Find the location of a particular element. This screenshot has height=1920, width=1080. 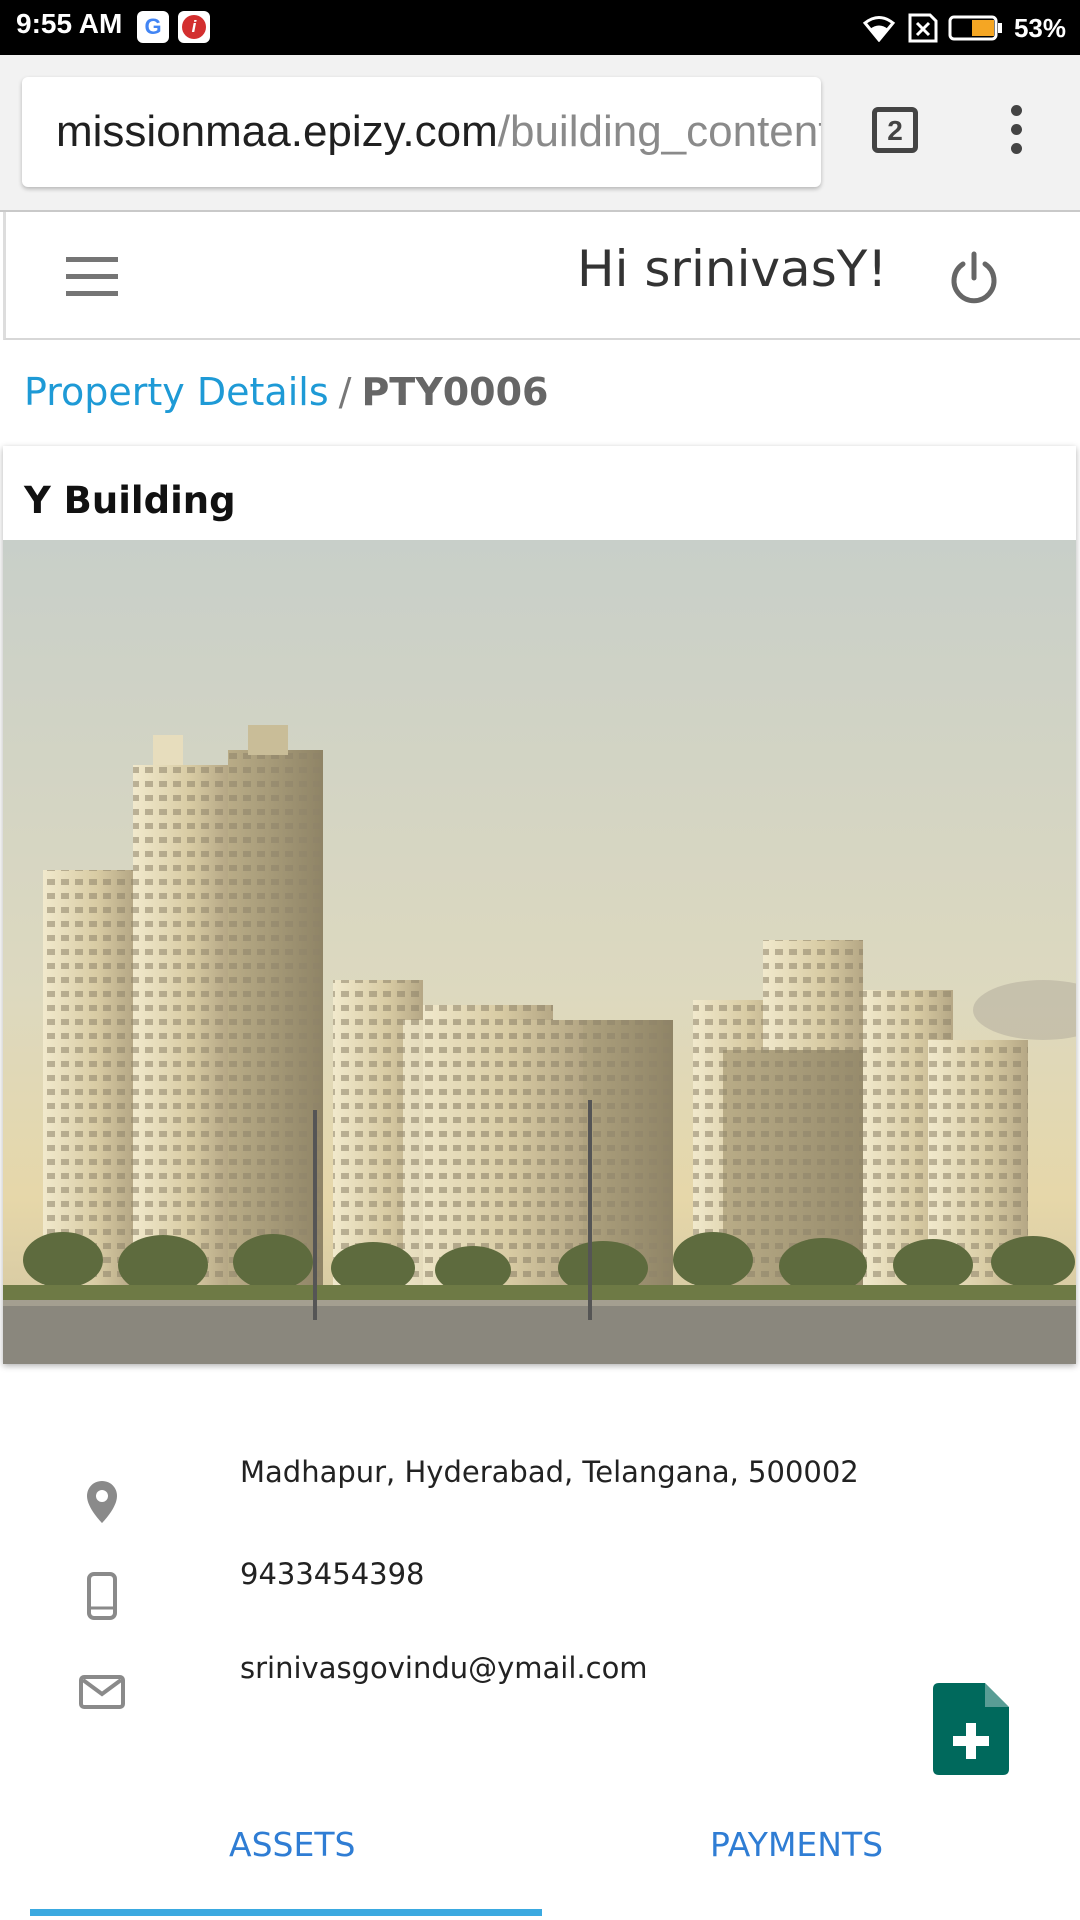

irctc-app-icon: i is located at coordinates (194, 27).